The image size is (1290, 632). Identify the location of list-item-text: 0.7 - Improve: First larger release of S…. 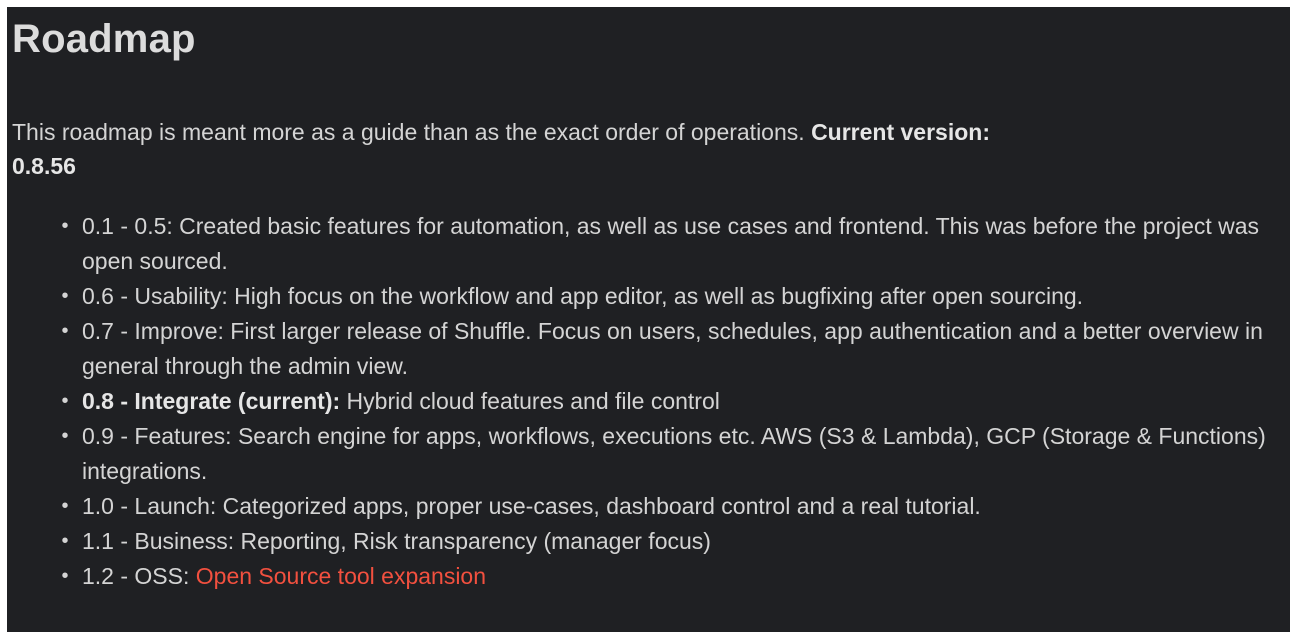
(672, 348).